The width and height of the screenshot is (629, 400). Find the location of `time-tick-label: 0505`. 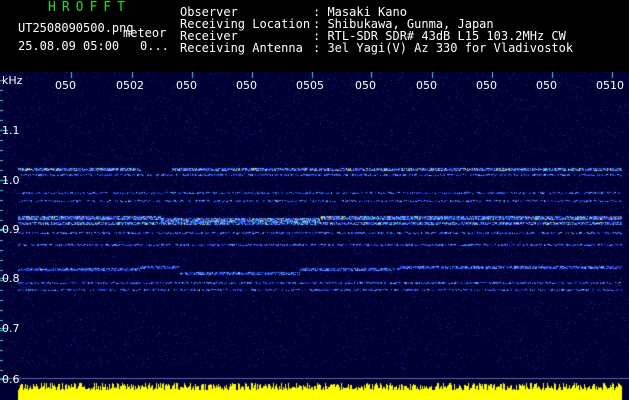

time-tick-label: 0505 is located at coordinates (310, 85).